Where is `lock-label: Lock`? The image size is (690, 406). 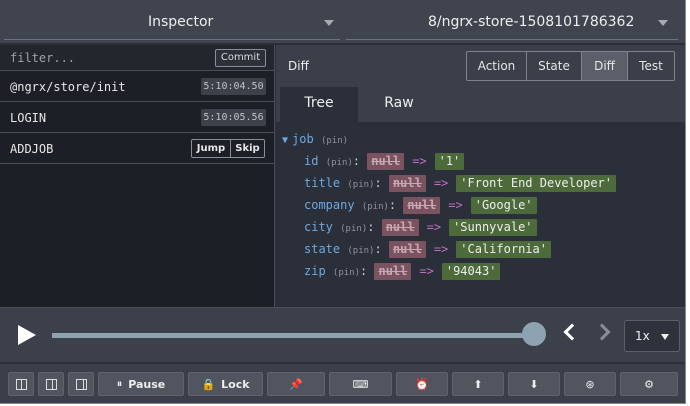
lock-label: Lock is located at coordinates (235, 384).